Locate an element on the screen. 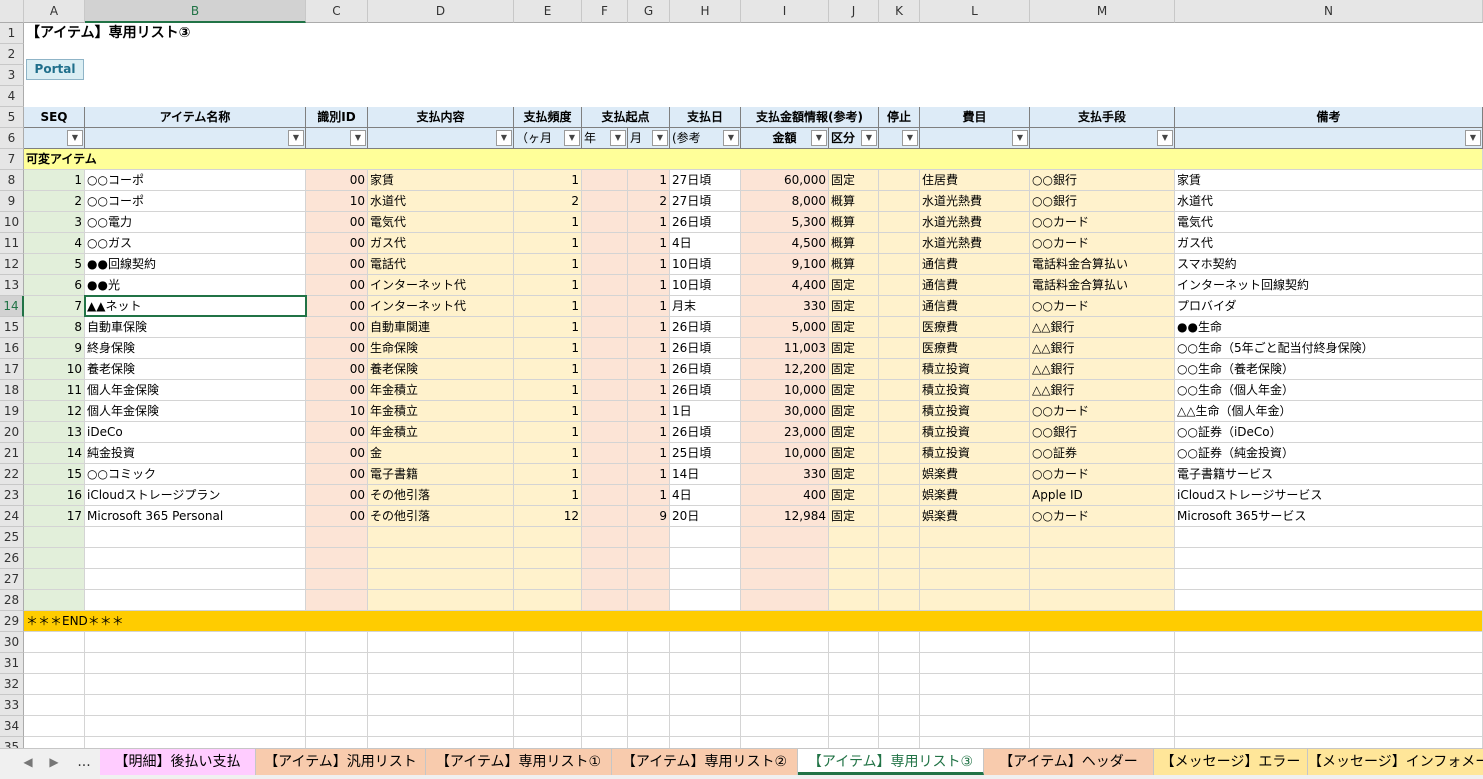  row-header: 27 is located at coordinates (12, 579).